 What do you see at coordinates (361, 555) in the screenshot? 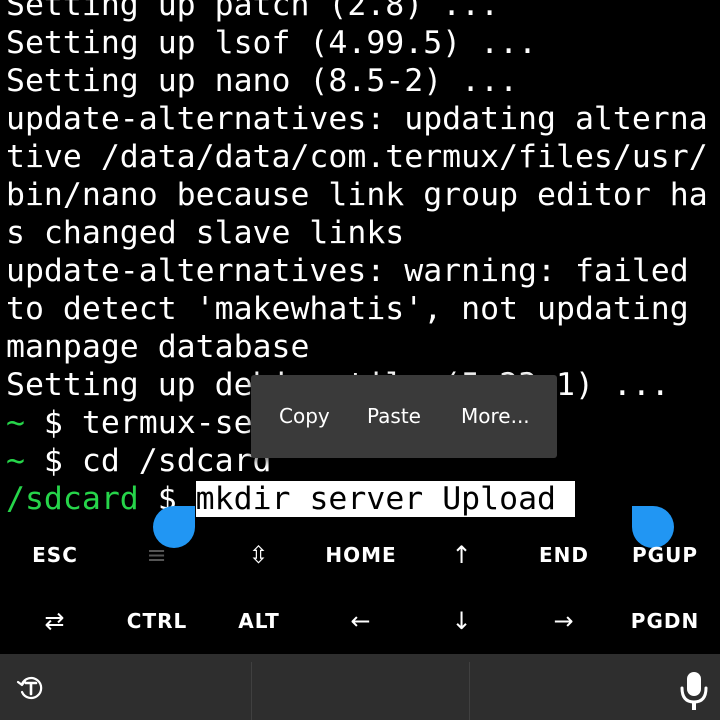
I see `home-key: HOME` at bounding box center [361, 555].